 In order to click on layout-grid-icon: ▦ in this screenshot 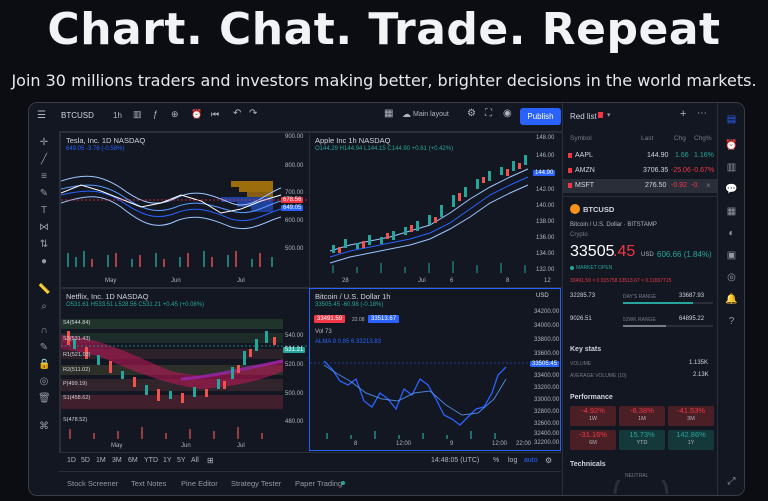, I will do `click(388, 113)`.